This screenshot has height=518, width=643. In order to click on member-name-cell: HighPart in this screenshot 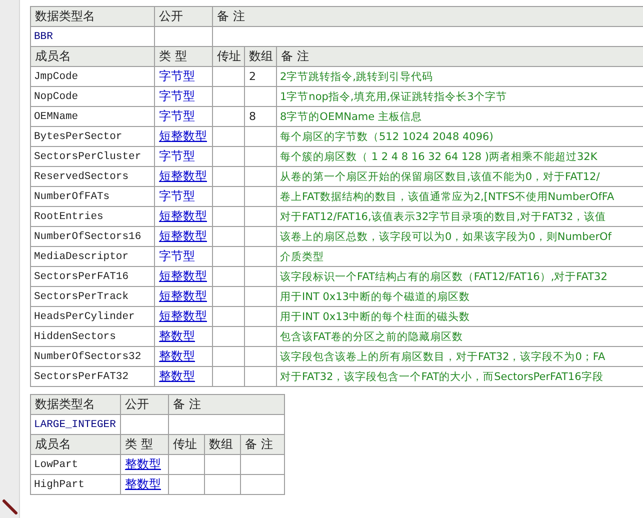, I will do `click(75, 484)`.